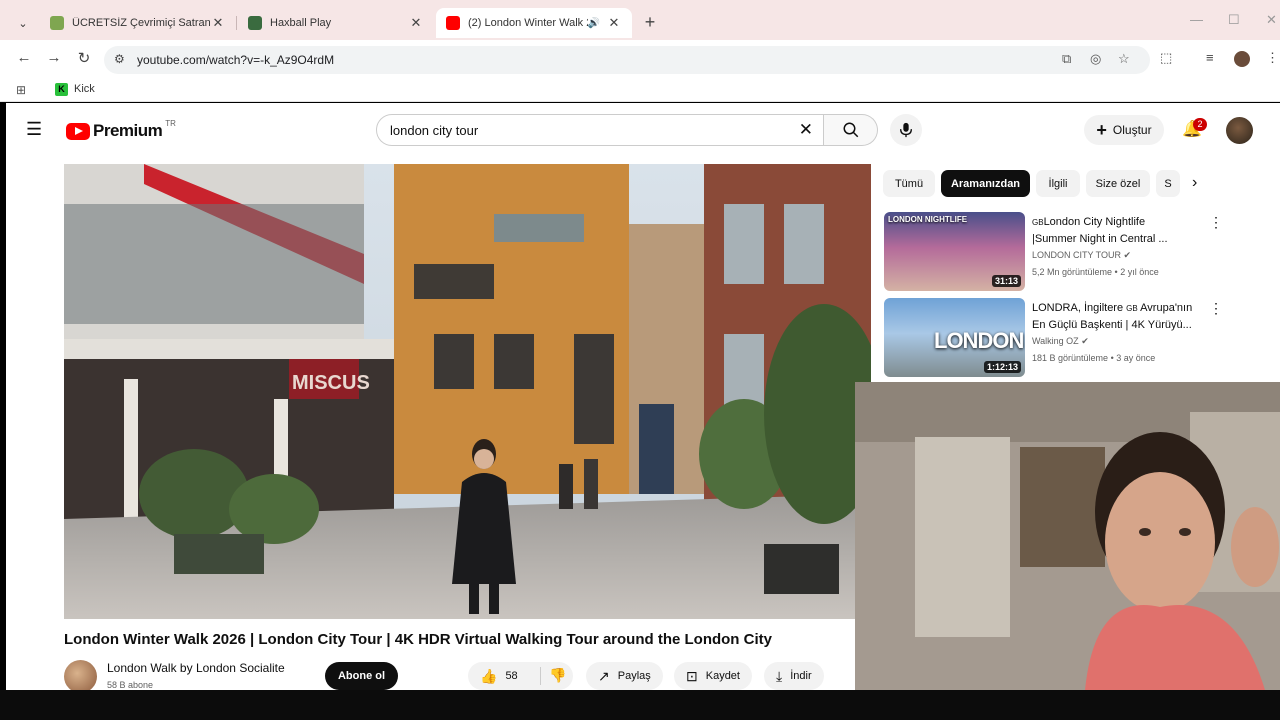 This screenshot has height=720, width=1280. Describe the element at coordinates (1006, 281) in the screenshot. I see `duration-badge: 31:13` at that location.